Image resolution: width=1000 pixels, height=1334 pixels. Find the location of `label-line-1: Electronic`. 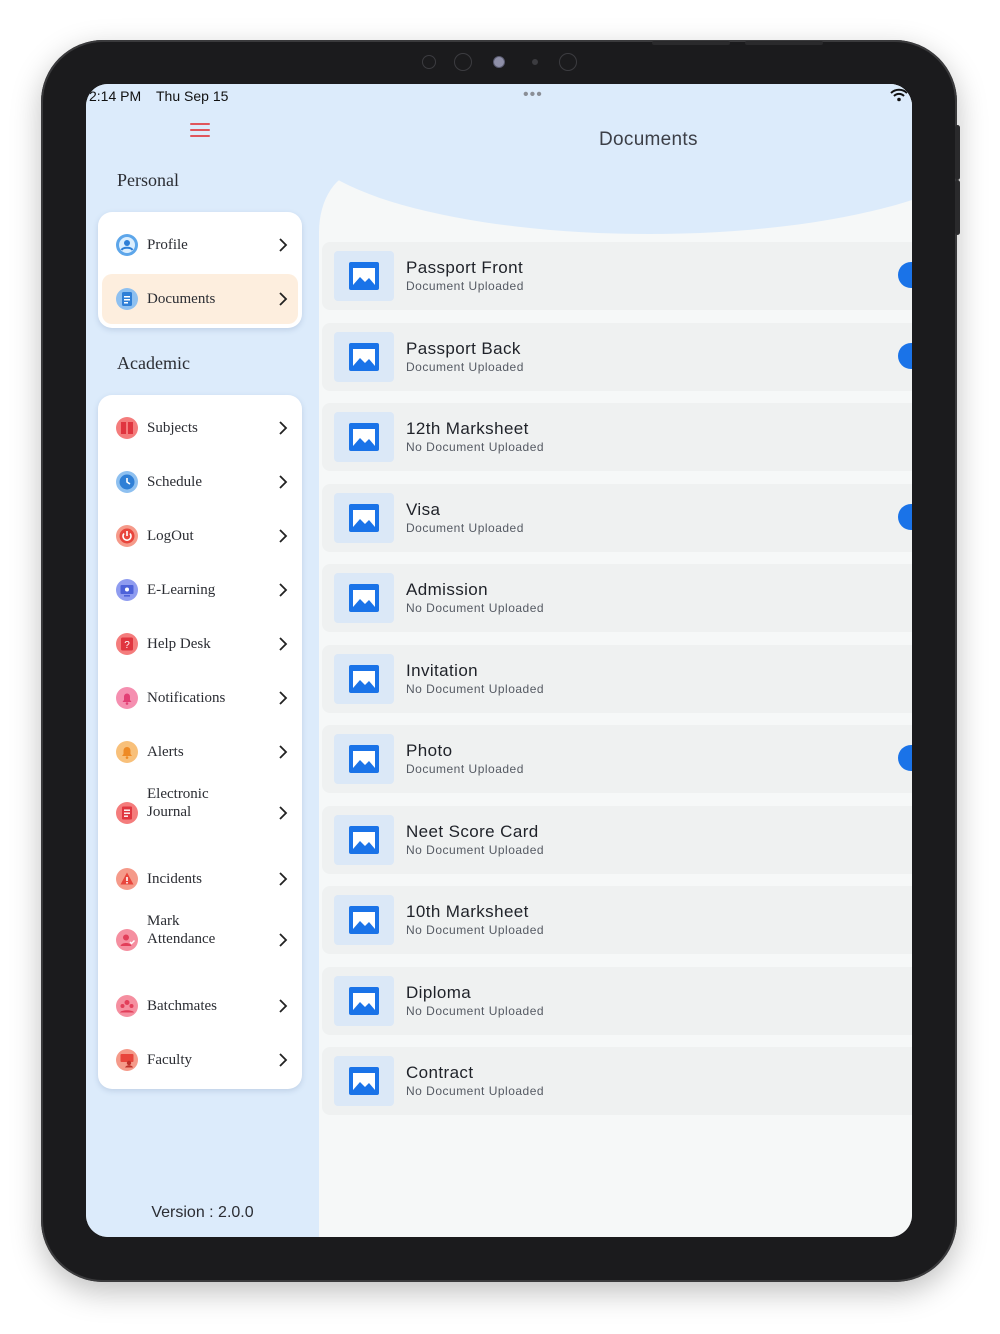

label-line-1: Electronic is located at coordinates (178, 794).